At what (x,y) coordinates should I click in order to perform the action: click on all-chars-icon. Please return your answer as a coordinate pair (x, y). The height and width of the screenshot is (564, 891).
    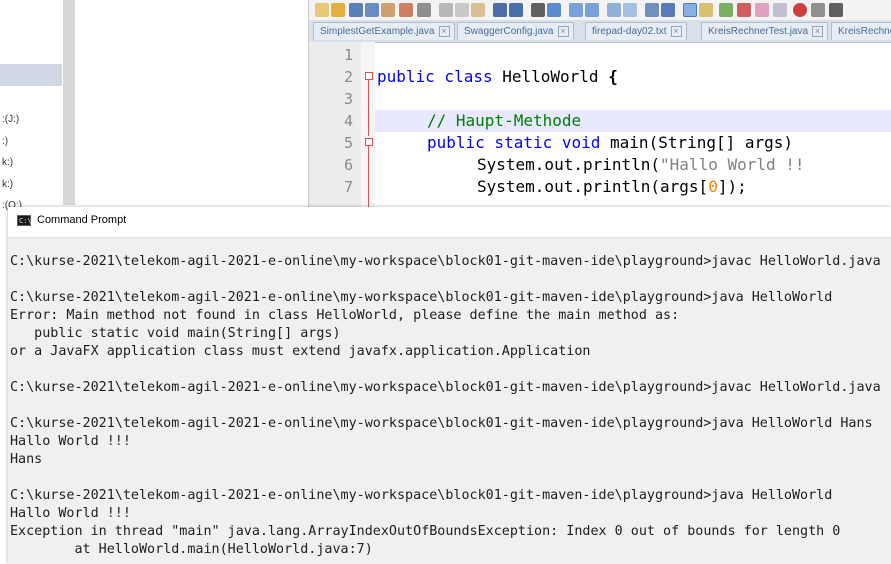
    Looking at the image, I should click on (652, 10).